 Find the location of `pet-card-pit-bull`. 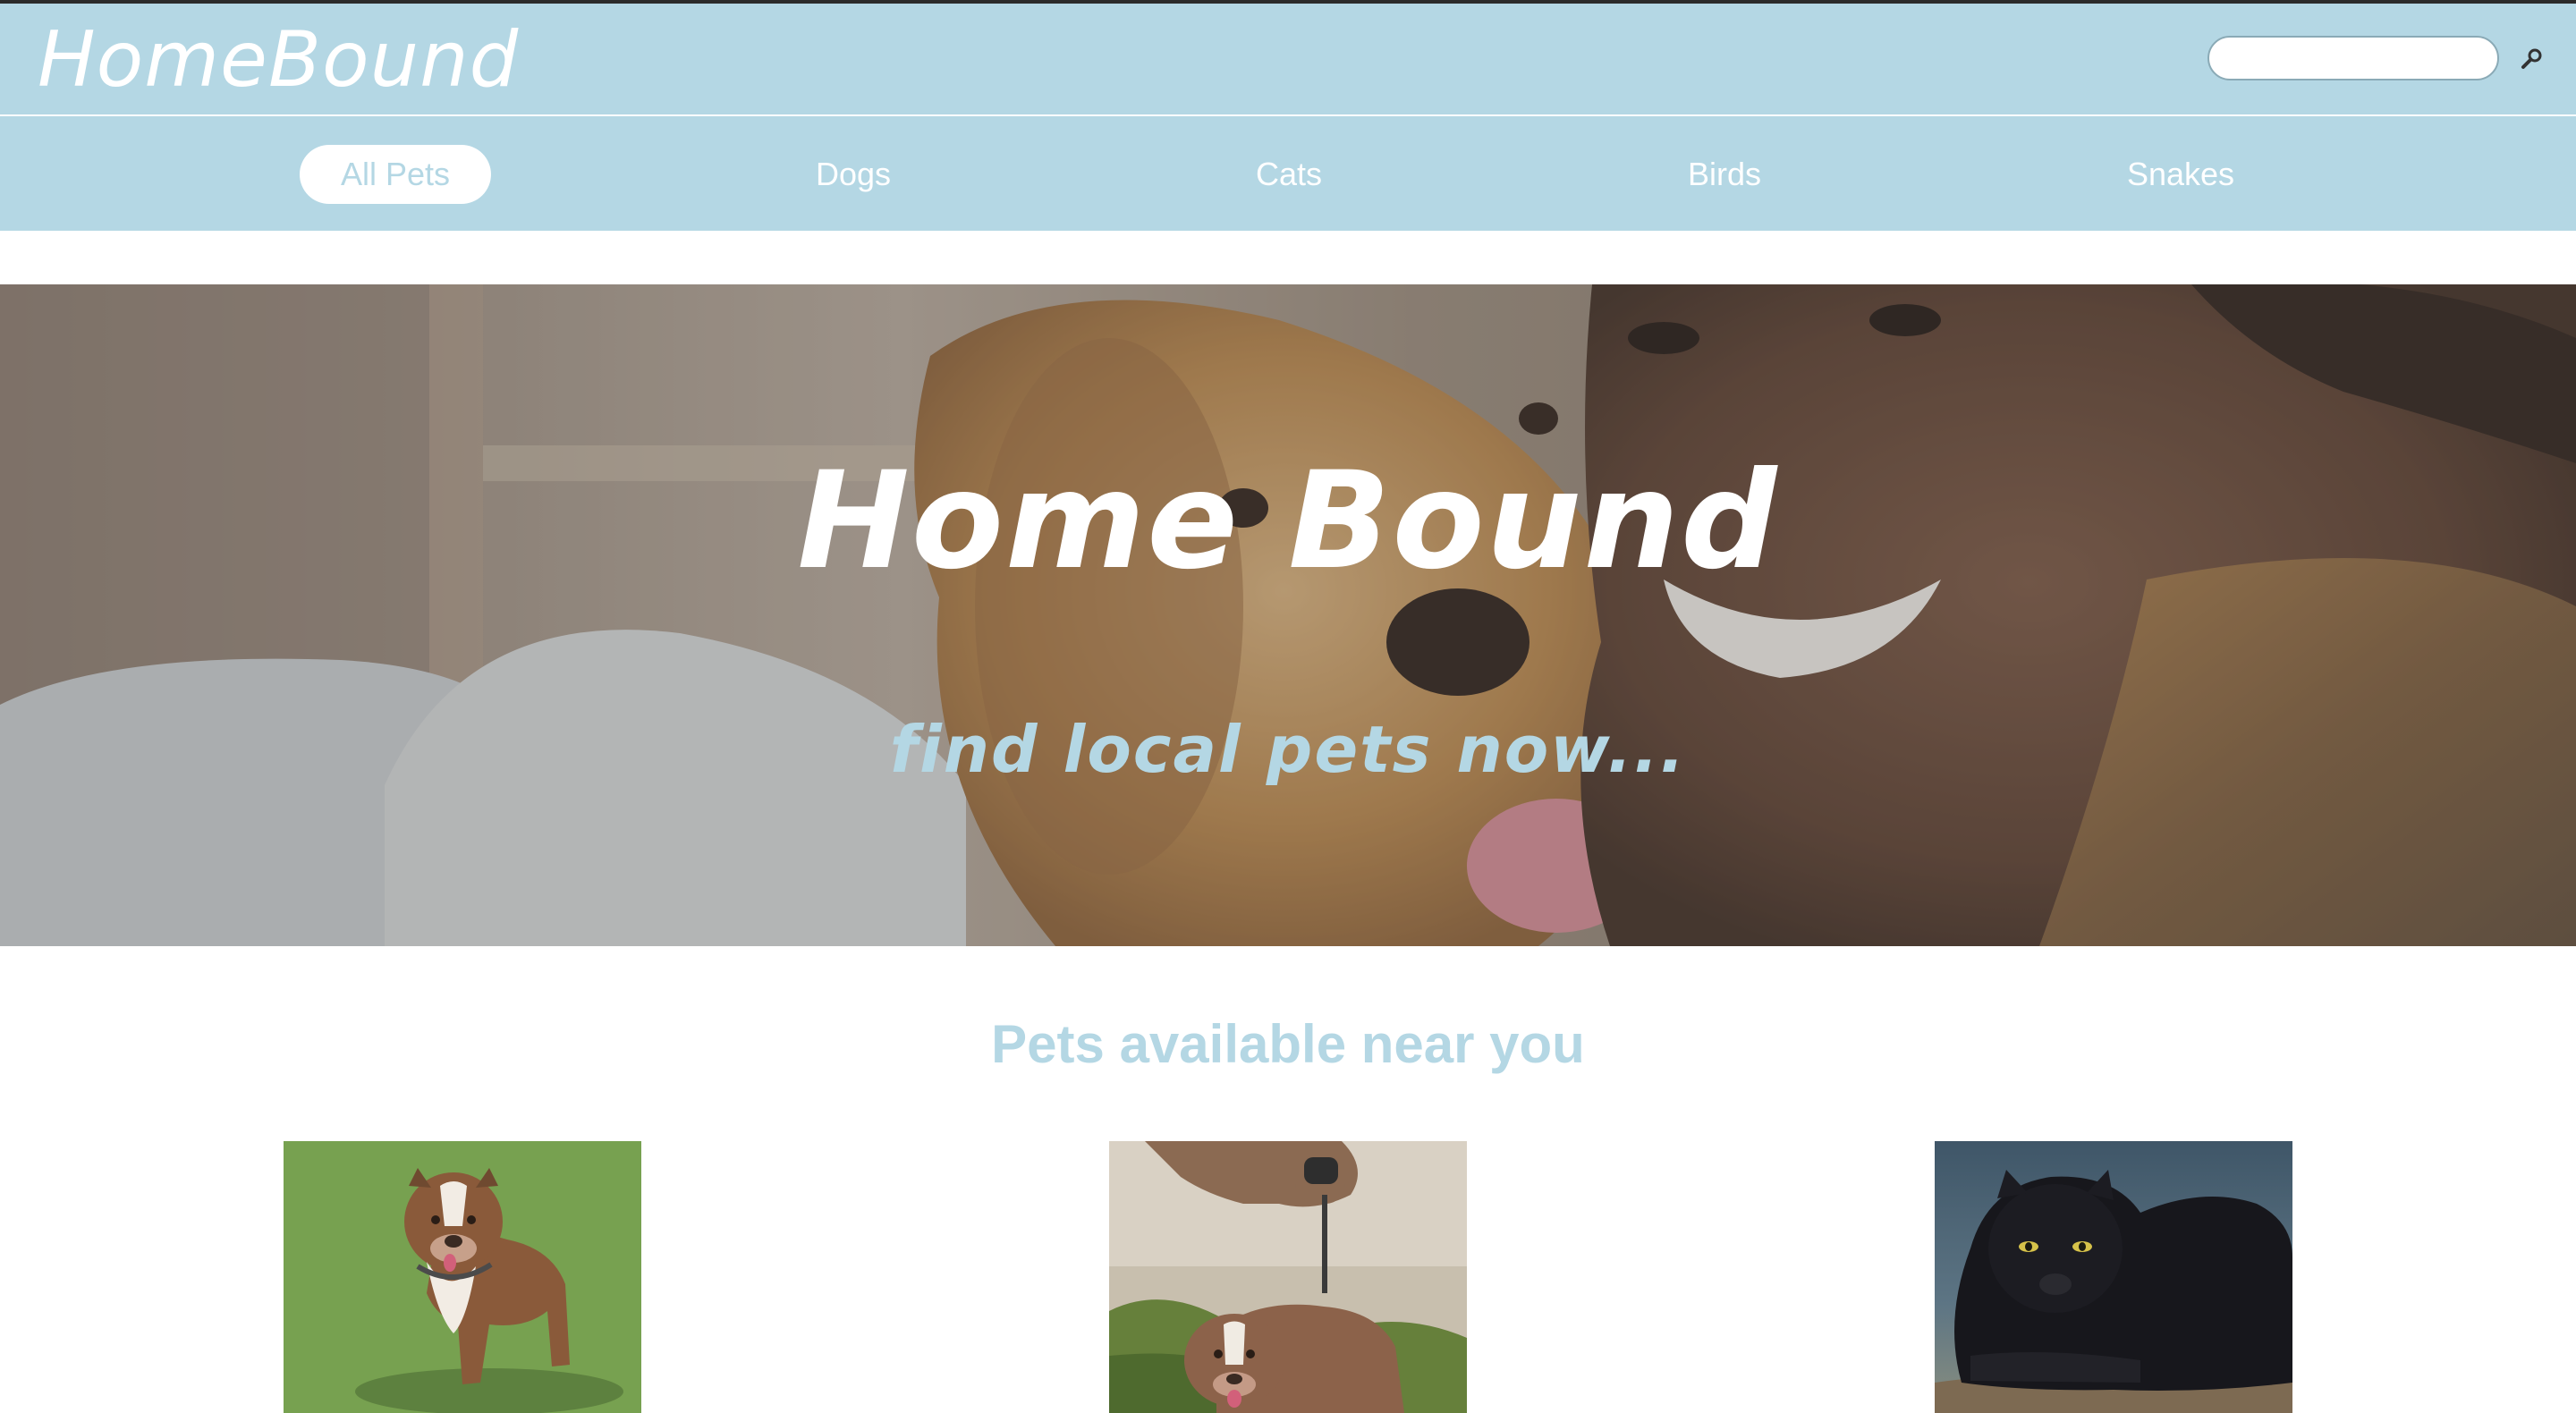

pet-card-pit-bull is located at coordinates (462, 1277).